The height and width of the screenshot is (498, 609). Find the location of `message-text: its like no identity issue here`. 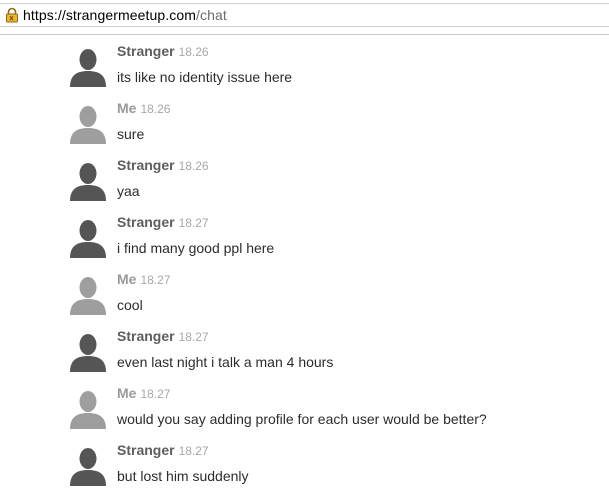

message-text: its like no identity issue here is located at coordinates (205, 77).